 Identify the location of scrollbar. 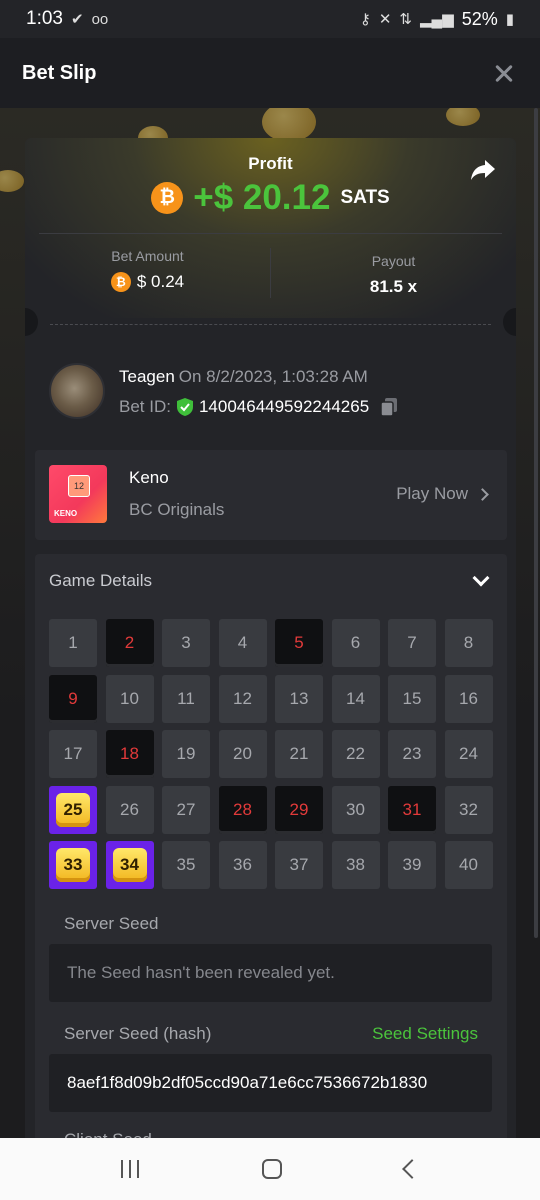
(536, 523).